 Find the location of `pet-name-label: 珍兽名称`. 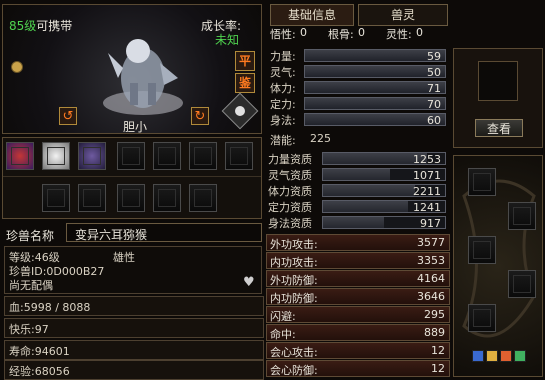

pet-name-label: 珍兽名称 is located at coordinates (30, 236).